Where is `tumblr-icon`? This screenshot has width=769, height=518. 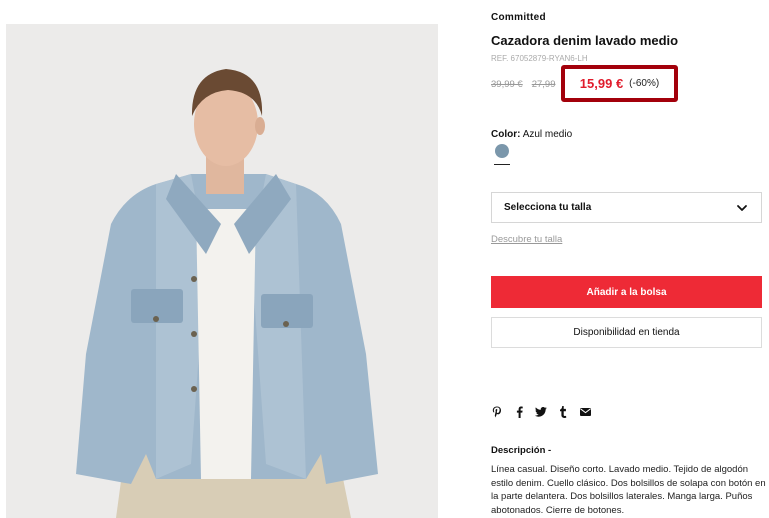 tumblr-icon is located at coordinates (563, 412).